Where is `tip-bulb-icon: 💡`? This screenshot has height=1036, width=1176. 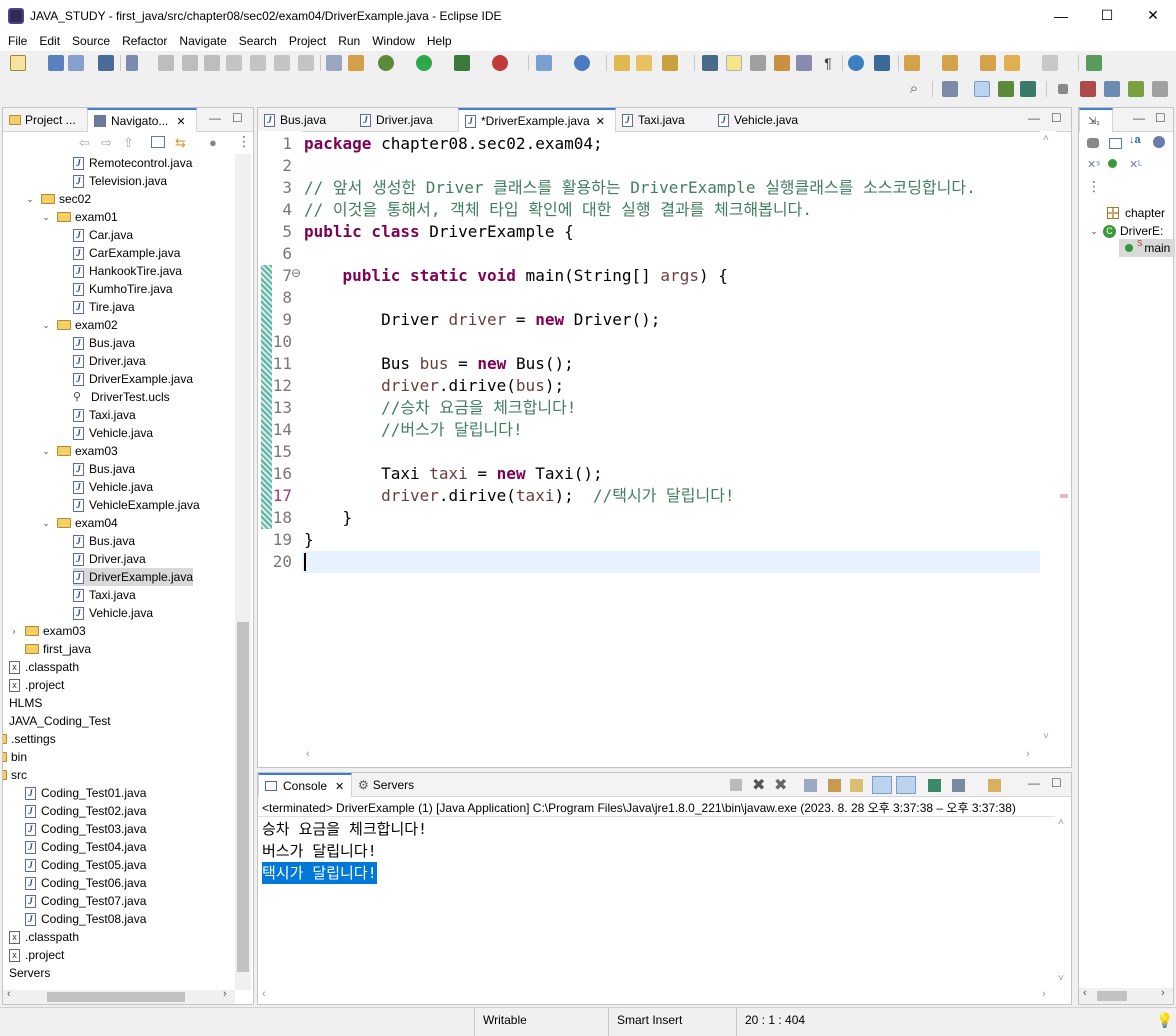
tip-bulb-icon: 💡 is located at coordinates (1164, 1020).